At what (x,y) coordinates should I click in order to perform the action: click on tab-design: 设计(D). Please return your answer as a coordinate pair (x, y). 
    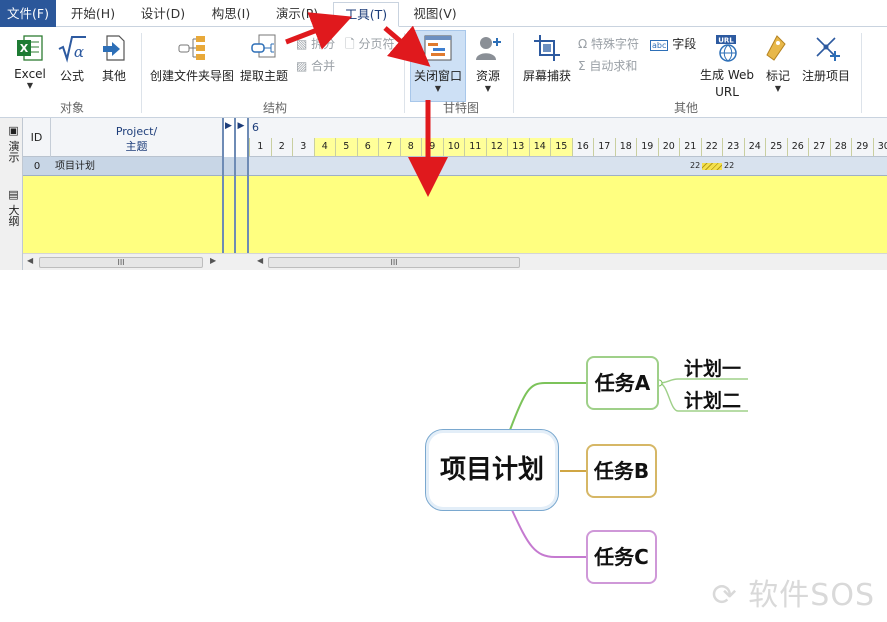
    Looking at the image, I should click on (163, 14).